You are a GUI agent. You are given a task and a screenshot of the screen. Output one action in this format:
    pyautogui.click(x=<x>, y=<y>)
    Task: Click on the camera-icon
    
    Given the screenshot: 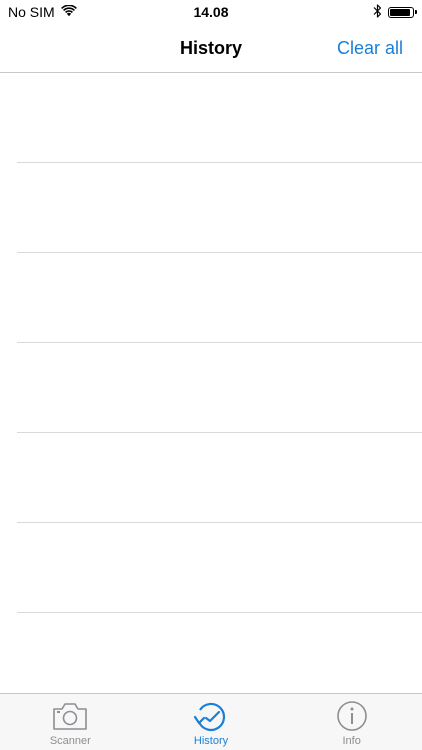 What is the action you would take?
    pyautogui.click(x=70, y=716)
    